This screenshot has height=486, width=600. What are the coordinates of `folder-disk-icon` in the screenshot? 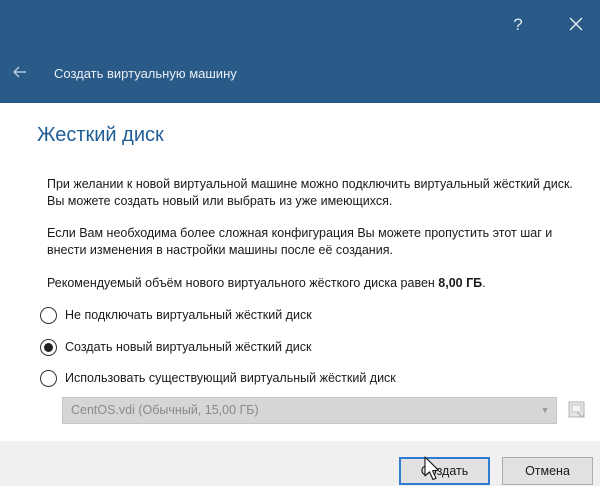 It's located at (576, 409).